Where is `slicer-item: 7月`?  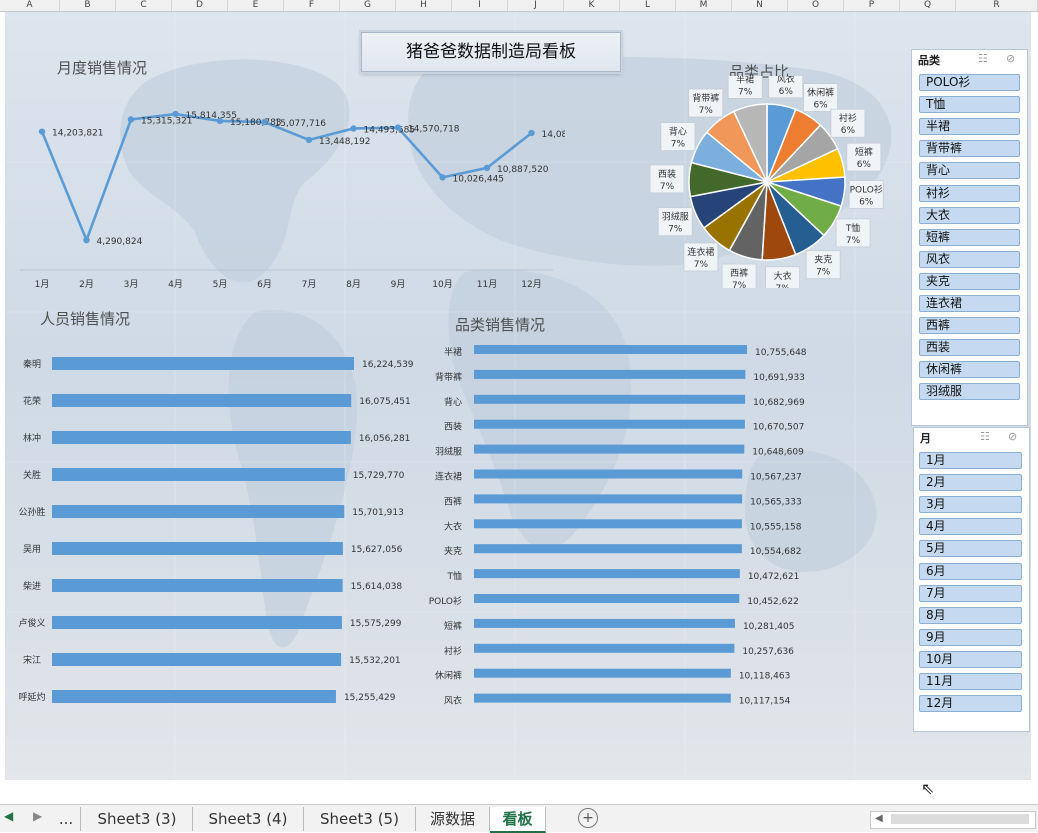
slicer-item: 7月 is located at coordinates (970, 593).